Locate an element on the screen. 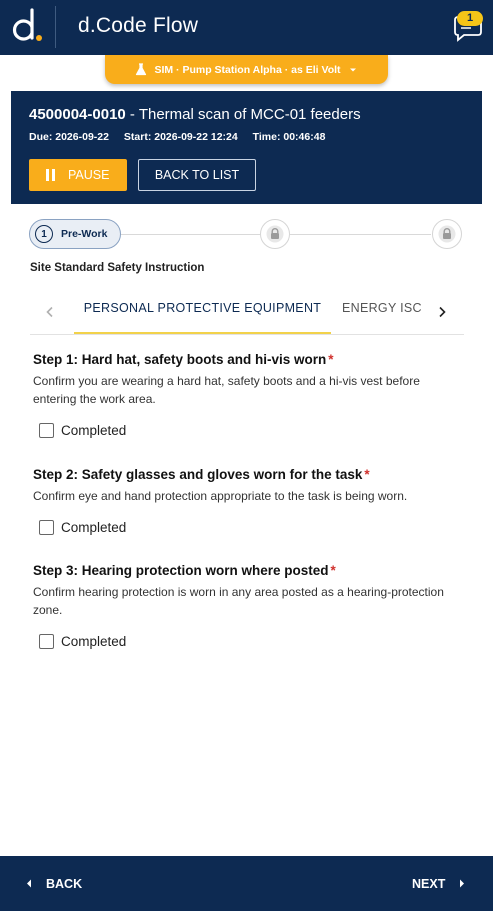 Image resolution: width=493 pixels, height=911 pixels. step-label: Pre-Work is located at coordinates (84, 234).